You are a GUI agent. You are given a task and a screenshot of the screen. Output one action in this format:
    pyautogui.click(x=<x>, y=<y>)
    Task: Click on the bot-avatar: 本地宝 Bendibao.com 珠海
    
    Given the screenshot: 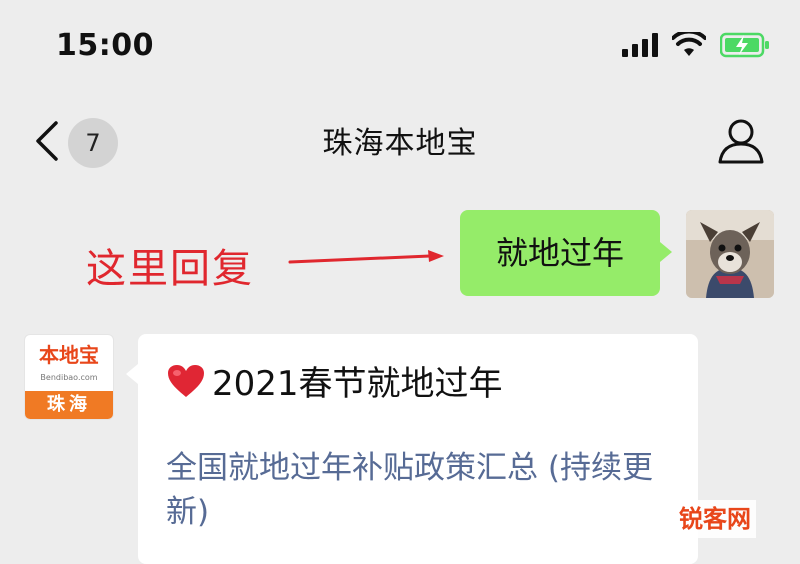 What is the action you would take?
    pyautogui.click(x=69, y=377)
    